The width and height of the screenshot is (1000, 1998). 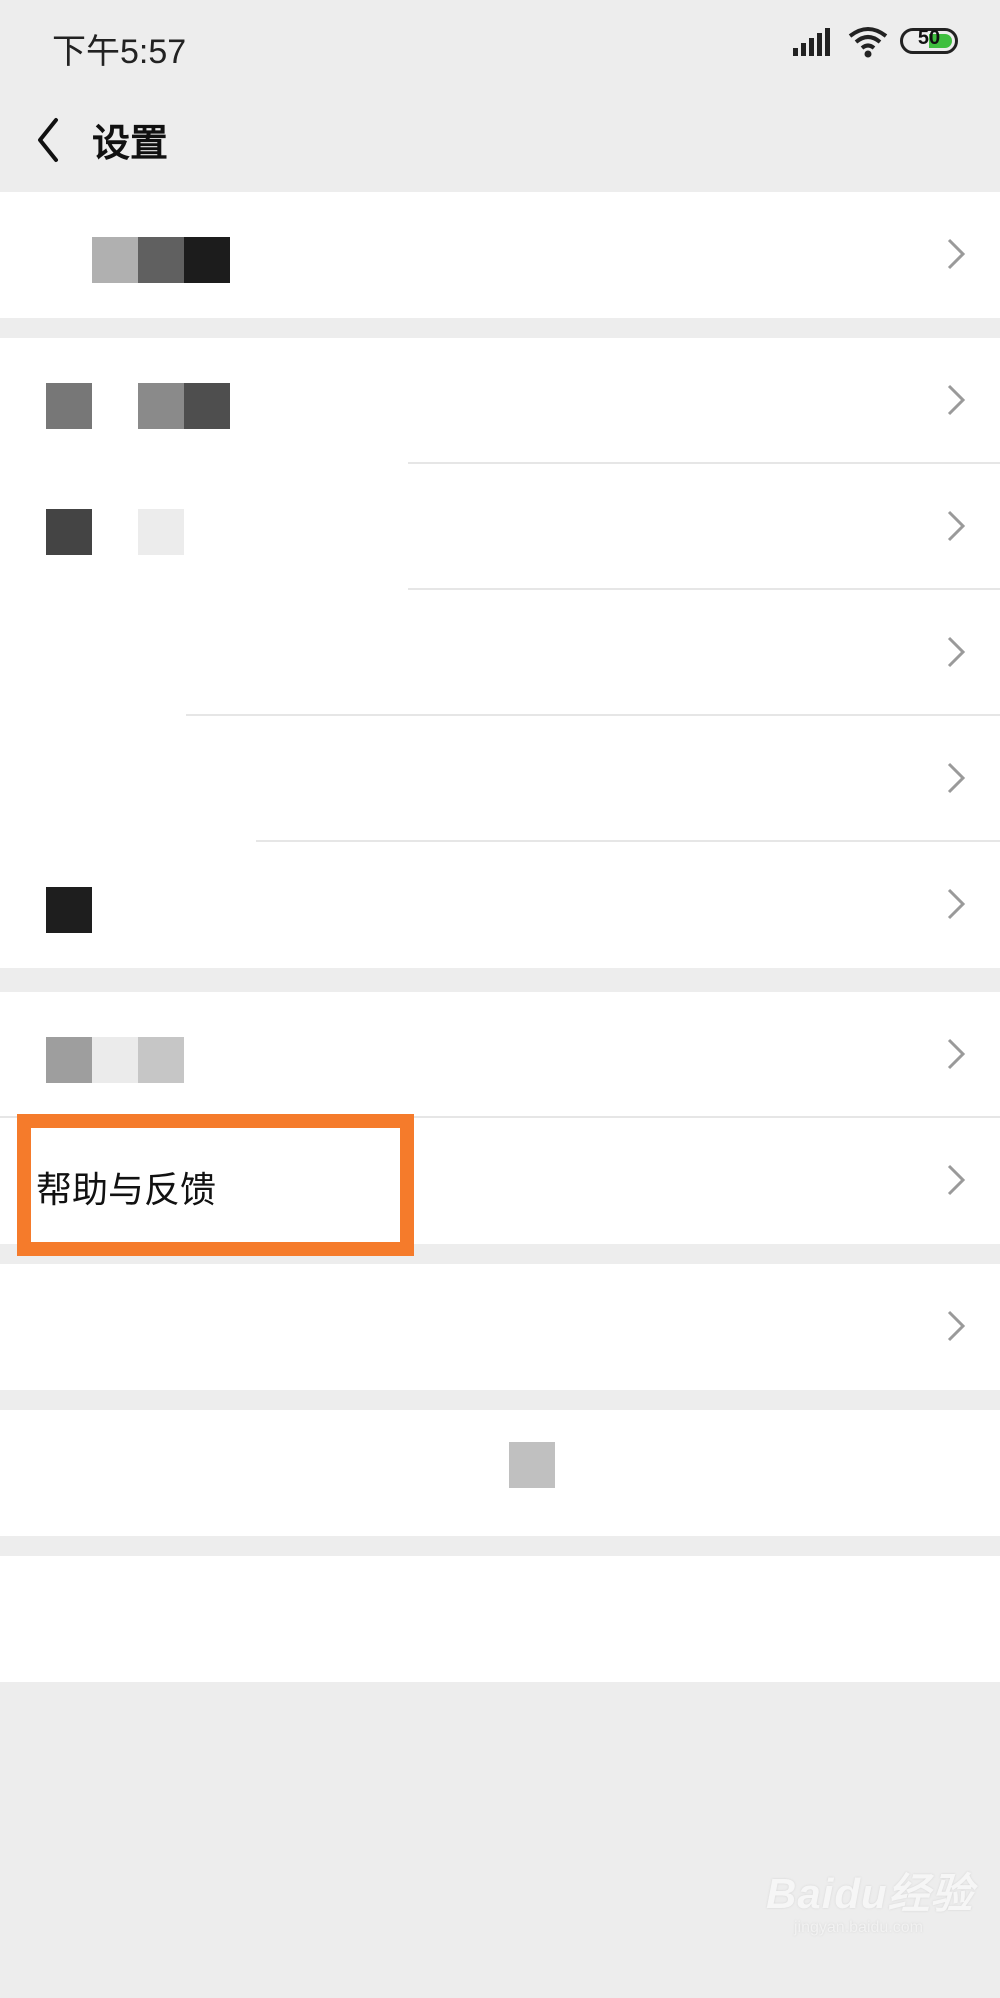 I want to click on battery-icon: 50, so click(x=929, y=40).